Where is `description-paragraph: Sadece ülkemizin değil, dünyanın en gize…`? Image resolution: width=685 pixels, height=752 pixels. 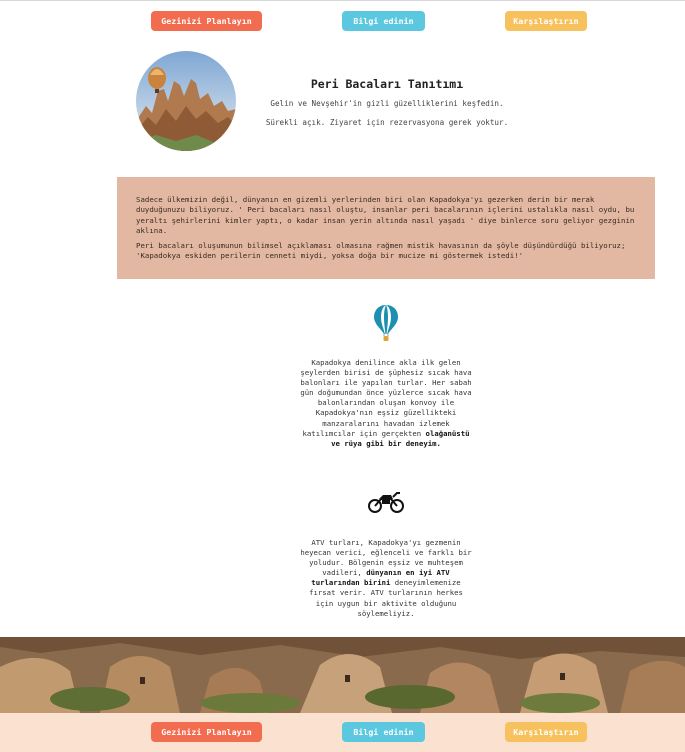 description-paragraph: Sadece ülkemizin değil, dünyanın en gize… is located at coordinates (385, 215).